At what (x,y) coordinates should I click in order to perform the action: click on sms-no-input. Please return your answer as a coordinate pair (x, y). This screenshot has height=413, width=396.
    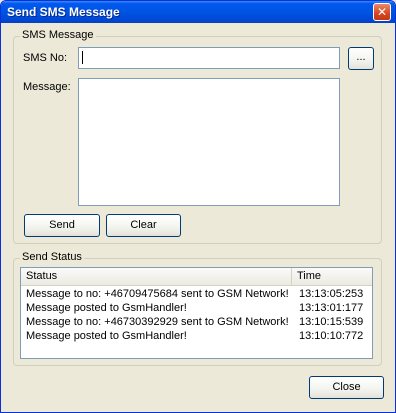
    Looking at the image, I should click on (209, 58).